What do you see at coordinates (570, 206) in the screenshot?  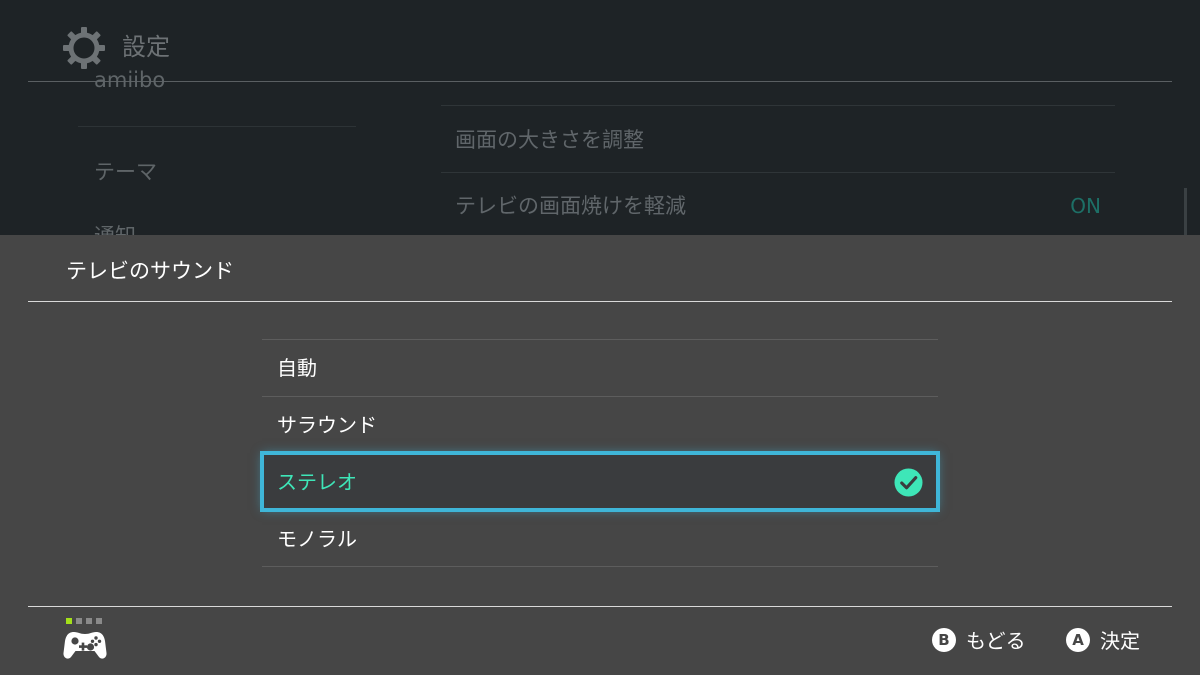 I see `setting-row-burn-in-reduction: テレビの画面焼けを軽減` at bounding box center [570, 206].